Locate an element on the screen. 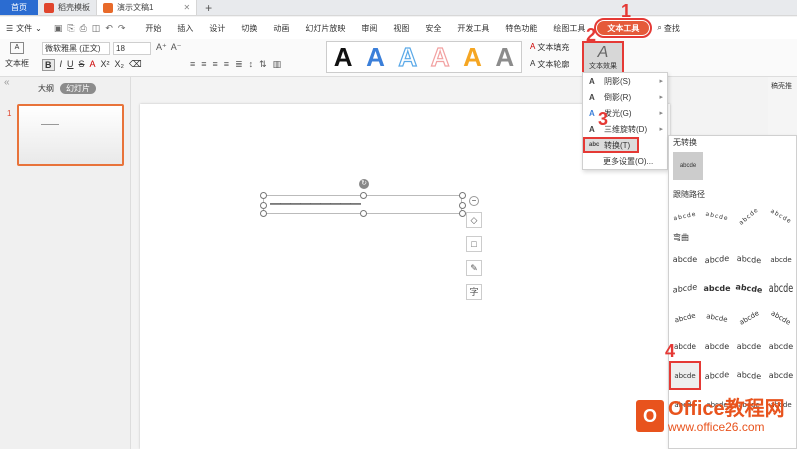  text-box: ————————— ↻ is located at coordinates (363, 198).